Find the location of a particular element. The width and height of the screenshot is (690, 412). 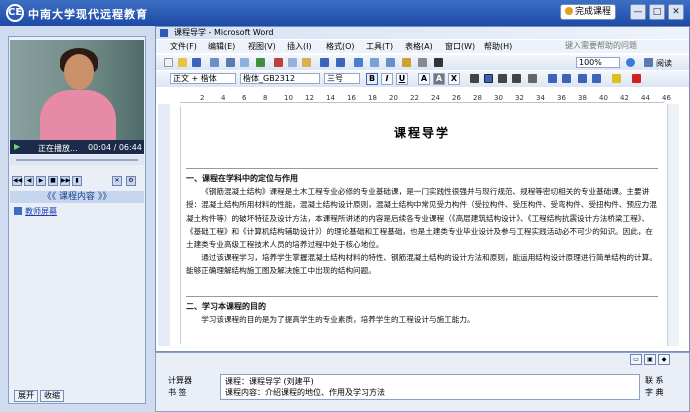

volume-button: ▮ is located at coordinates (77, 181).